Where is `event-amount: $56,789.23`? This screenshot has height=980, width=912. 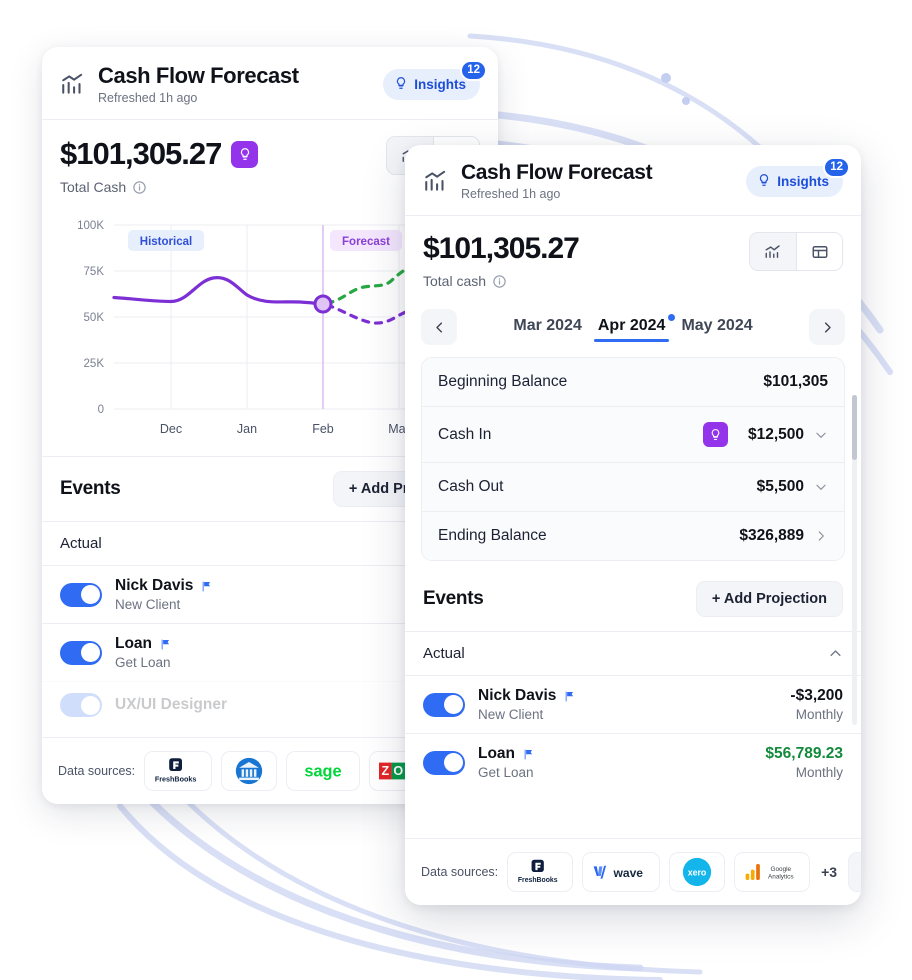
event-amount: $56,789.23 is located at coordinates (804, 753).